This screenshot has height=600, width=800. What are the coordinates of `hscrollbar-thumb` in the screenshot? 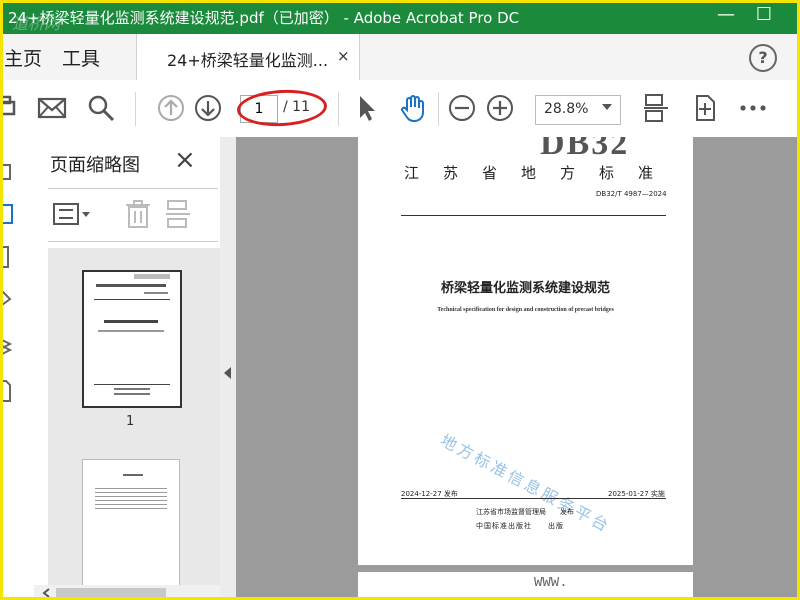 It's located at (111, 592).